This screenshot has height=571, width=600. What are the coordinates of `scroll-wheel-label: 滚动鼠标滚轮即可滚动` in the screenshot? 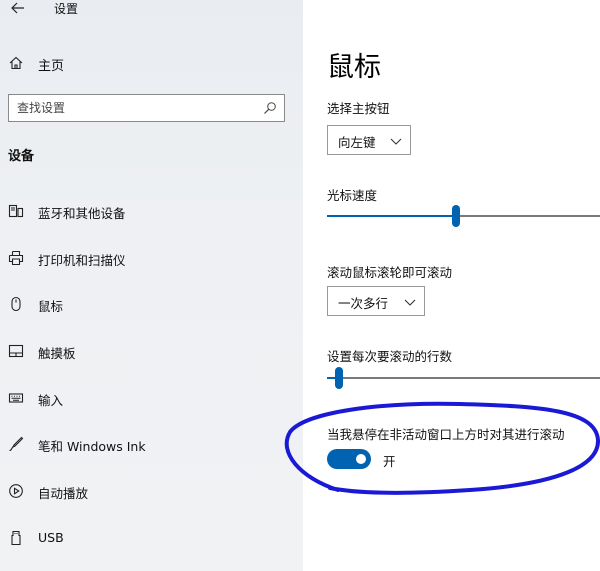 It's located at (390, 272).